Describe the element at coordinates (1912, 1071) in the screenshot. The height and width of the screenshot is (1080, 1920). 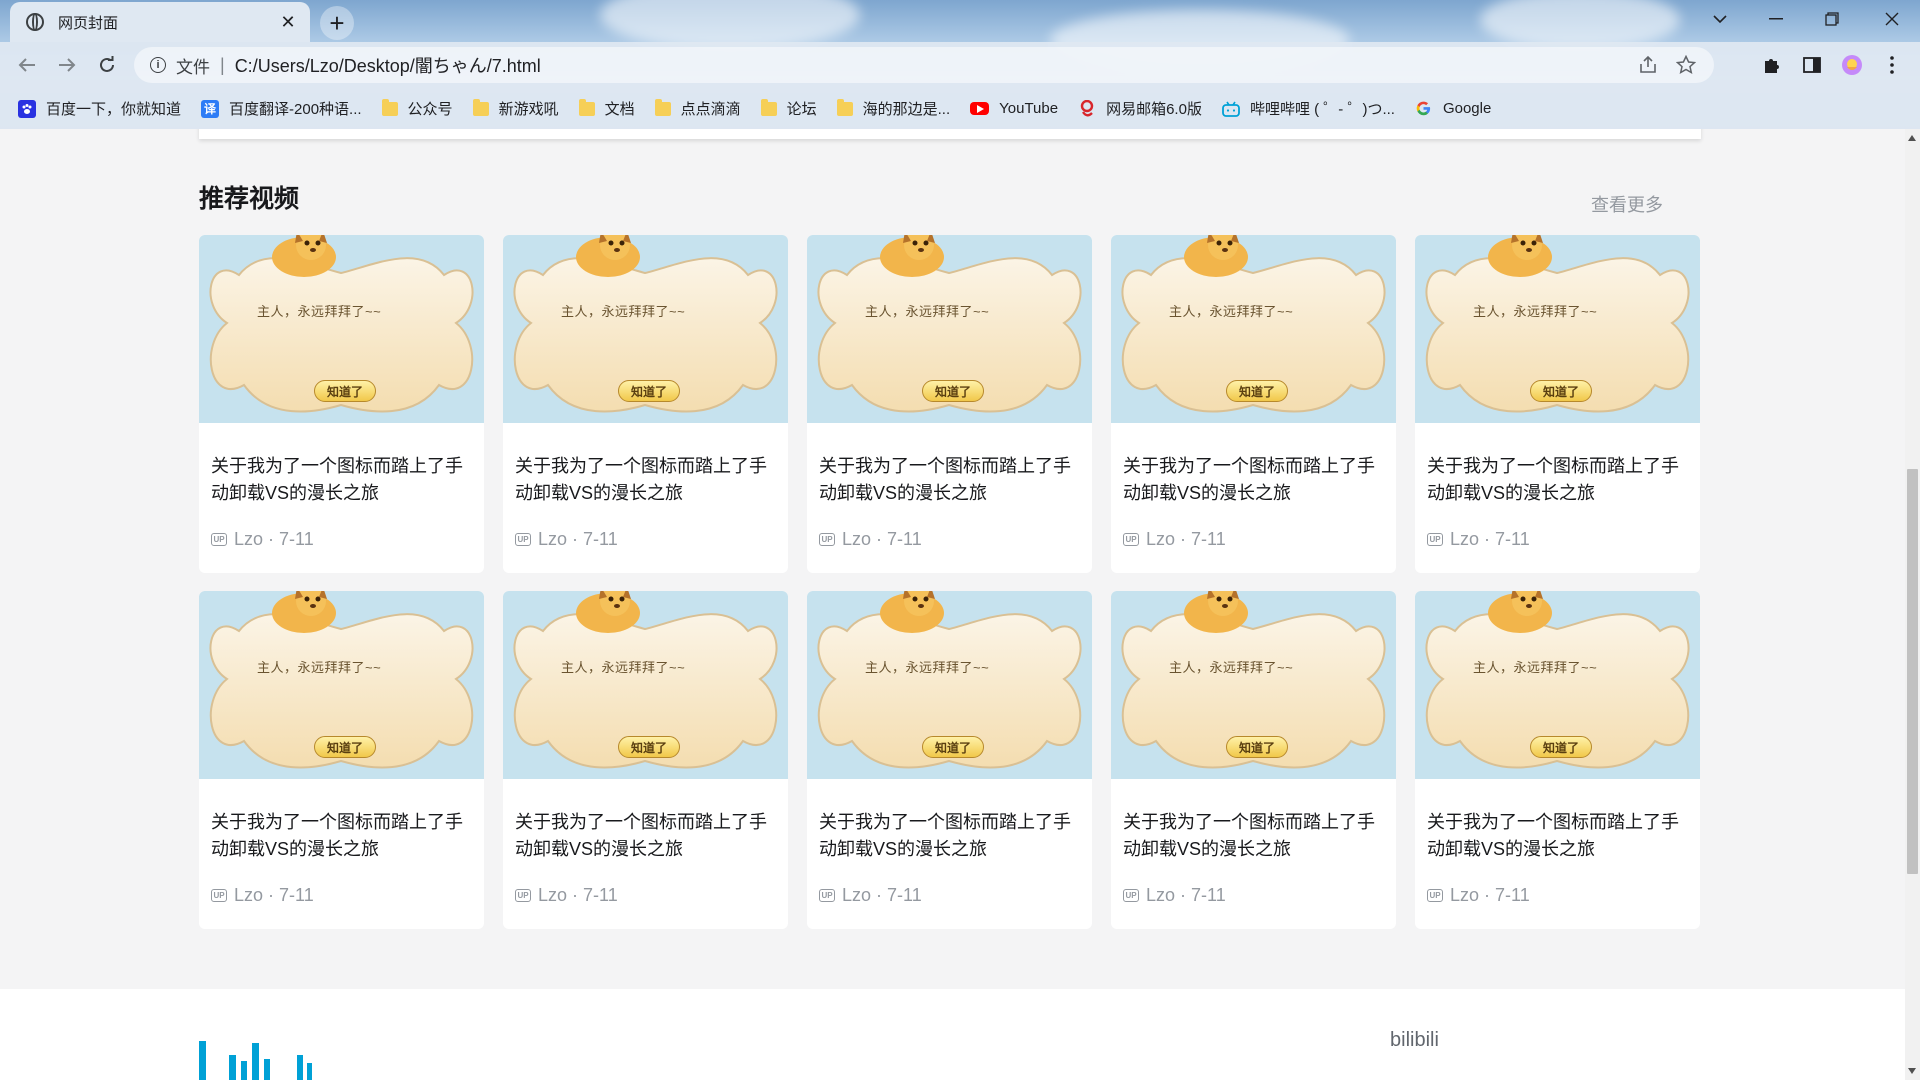
I see `scroll-down-arrow-icon` at that location.